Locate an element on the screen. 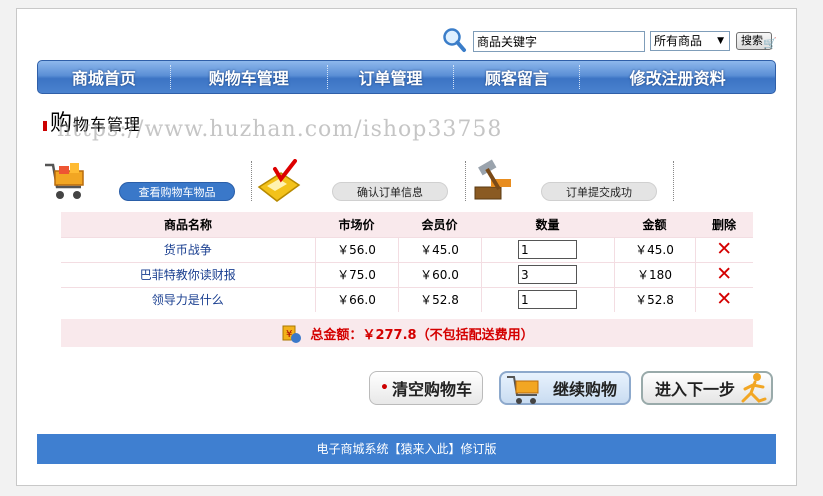 Image resolution: width=823 pixels, height=496 pixels. step-confirm-order: 确认订单信息 is located at coordinates (390, 191).